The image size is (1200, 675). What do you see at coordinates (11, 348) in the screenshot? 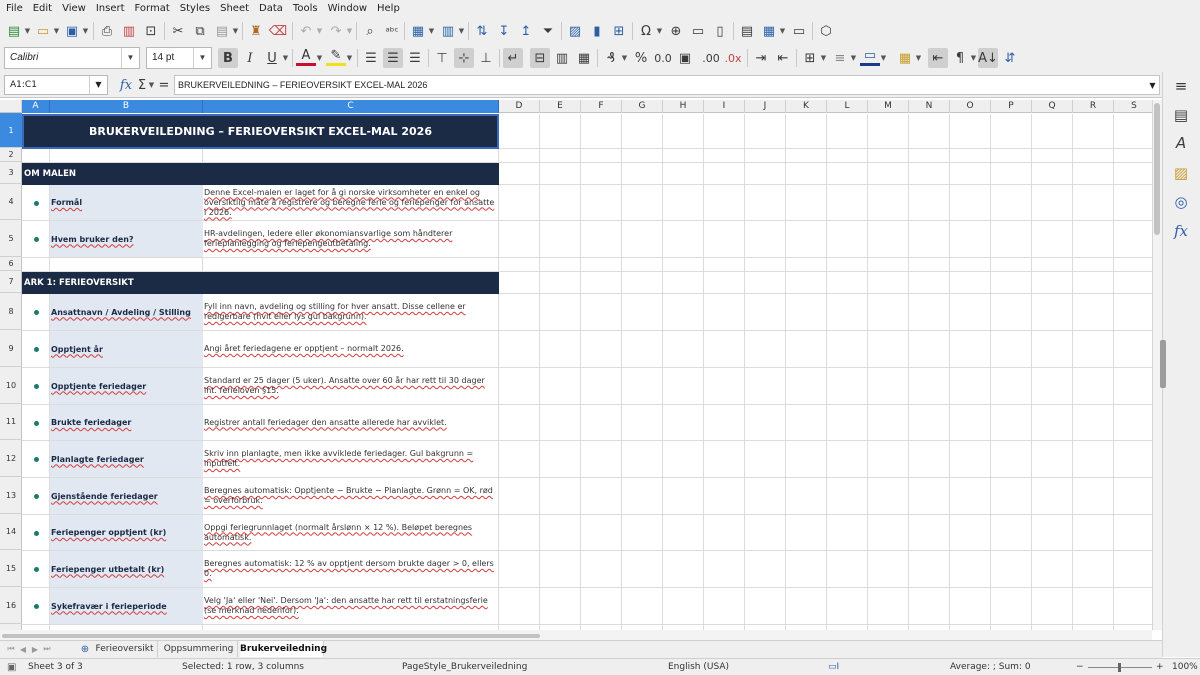
I see `row-header-9: 9` at bounding box center [11, 348].